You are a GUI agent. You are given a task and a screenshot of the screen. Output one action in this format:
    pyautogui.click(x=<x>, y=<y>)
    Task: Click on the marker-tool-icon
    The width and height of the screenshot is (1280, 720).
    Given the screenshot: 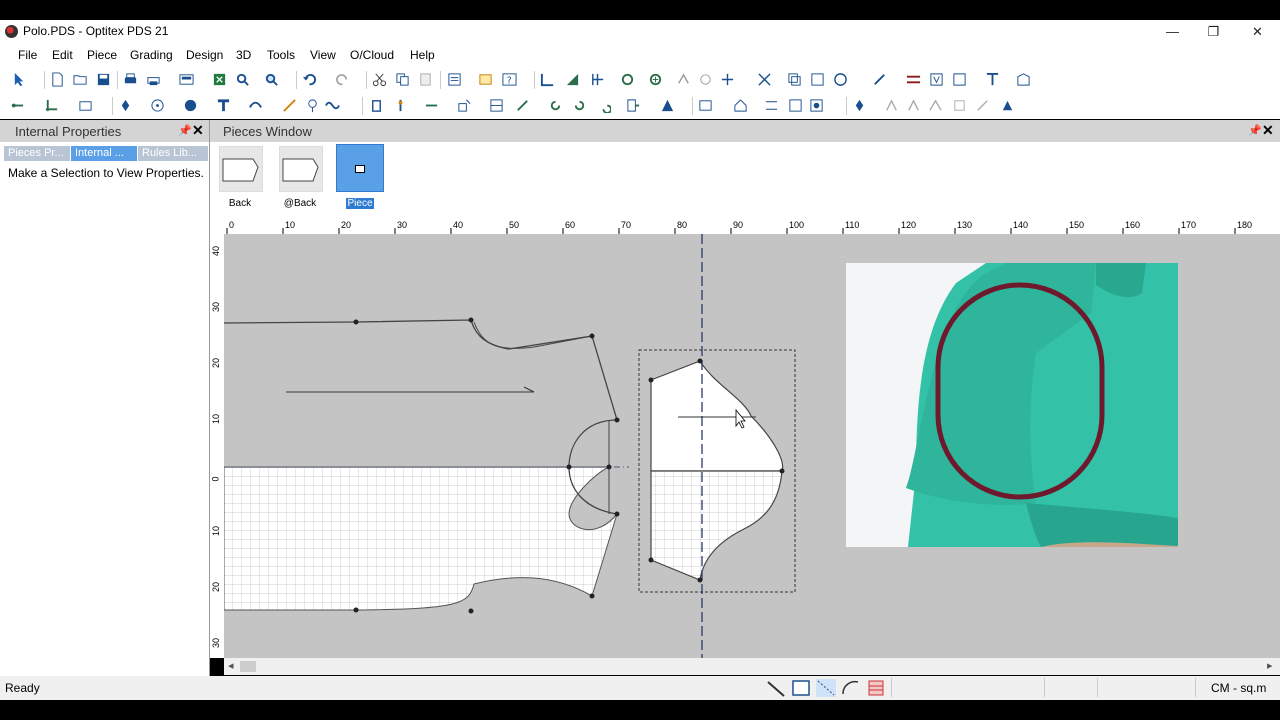 What is the action you would take?
    pyautogui.click(x=817, y=79)
    